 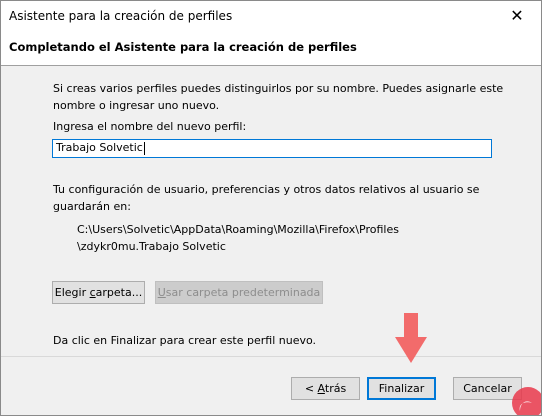 What do you see at coordinates (517, 16) in the screenshot?
I see `close-icon: ✕` at bounding box center [517, 16].